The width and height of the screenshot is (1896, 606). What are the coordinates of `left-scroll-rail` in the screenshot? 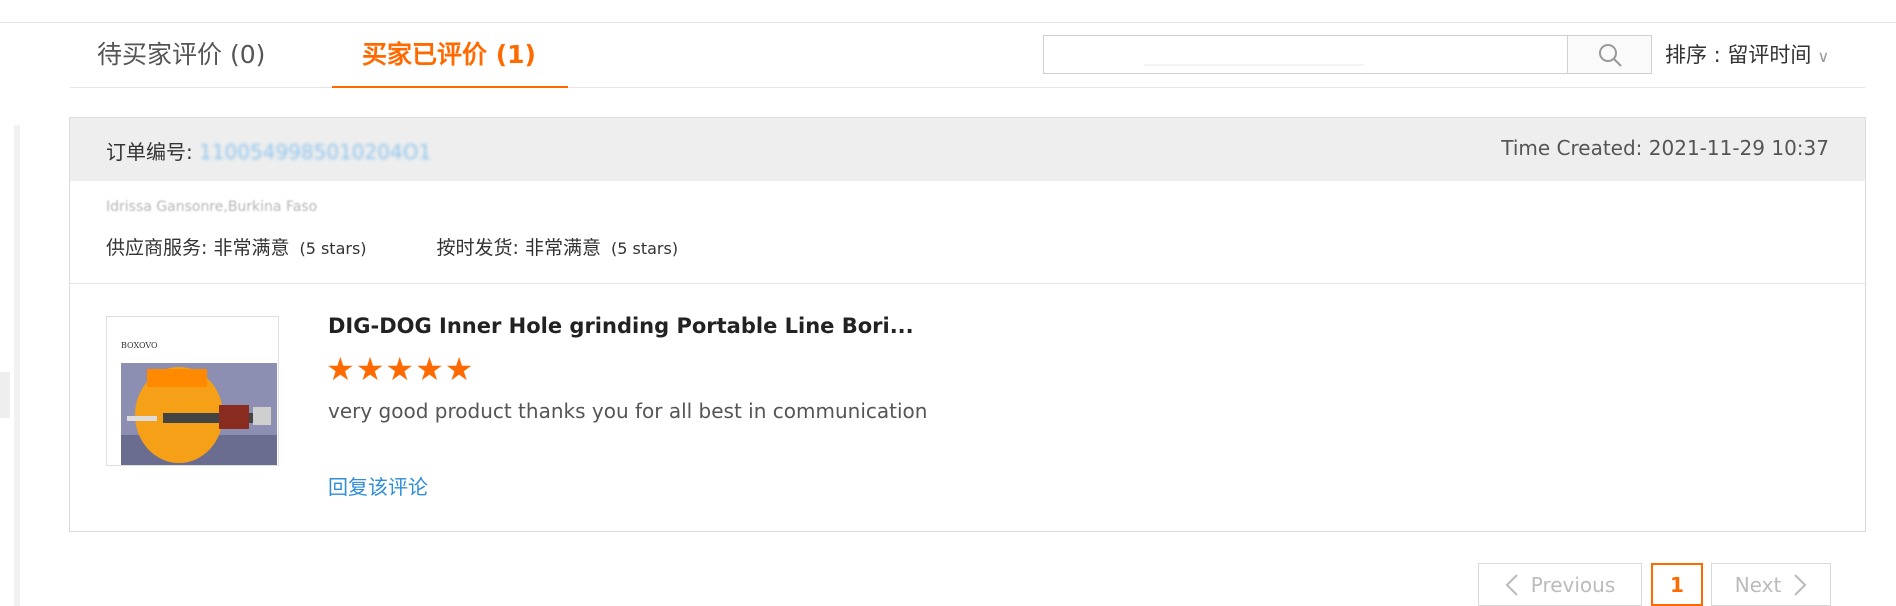 It's located at (17, 365).